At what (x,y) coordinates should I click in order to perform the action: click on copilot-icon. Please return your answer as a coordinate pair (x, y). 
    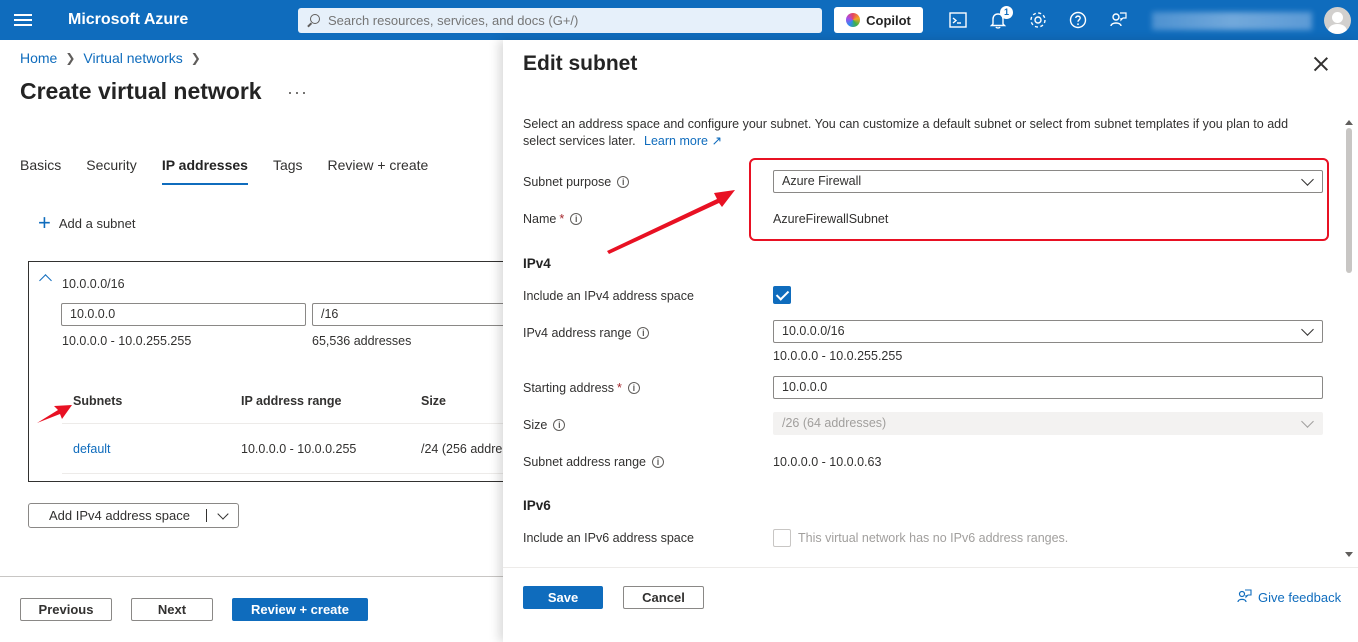
    Looking at the image, I should click on (853, 20).